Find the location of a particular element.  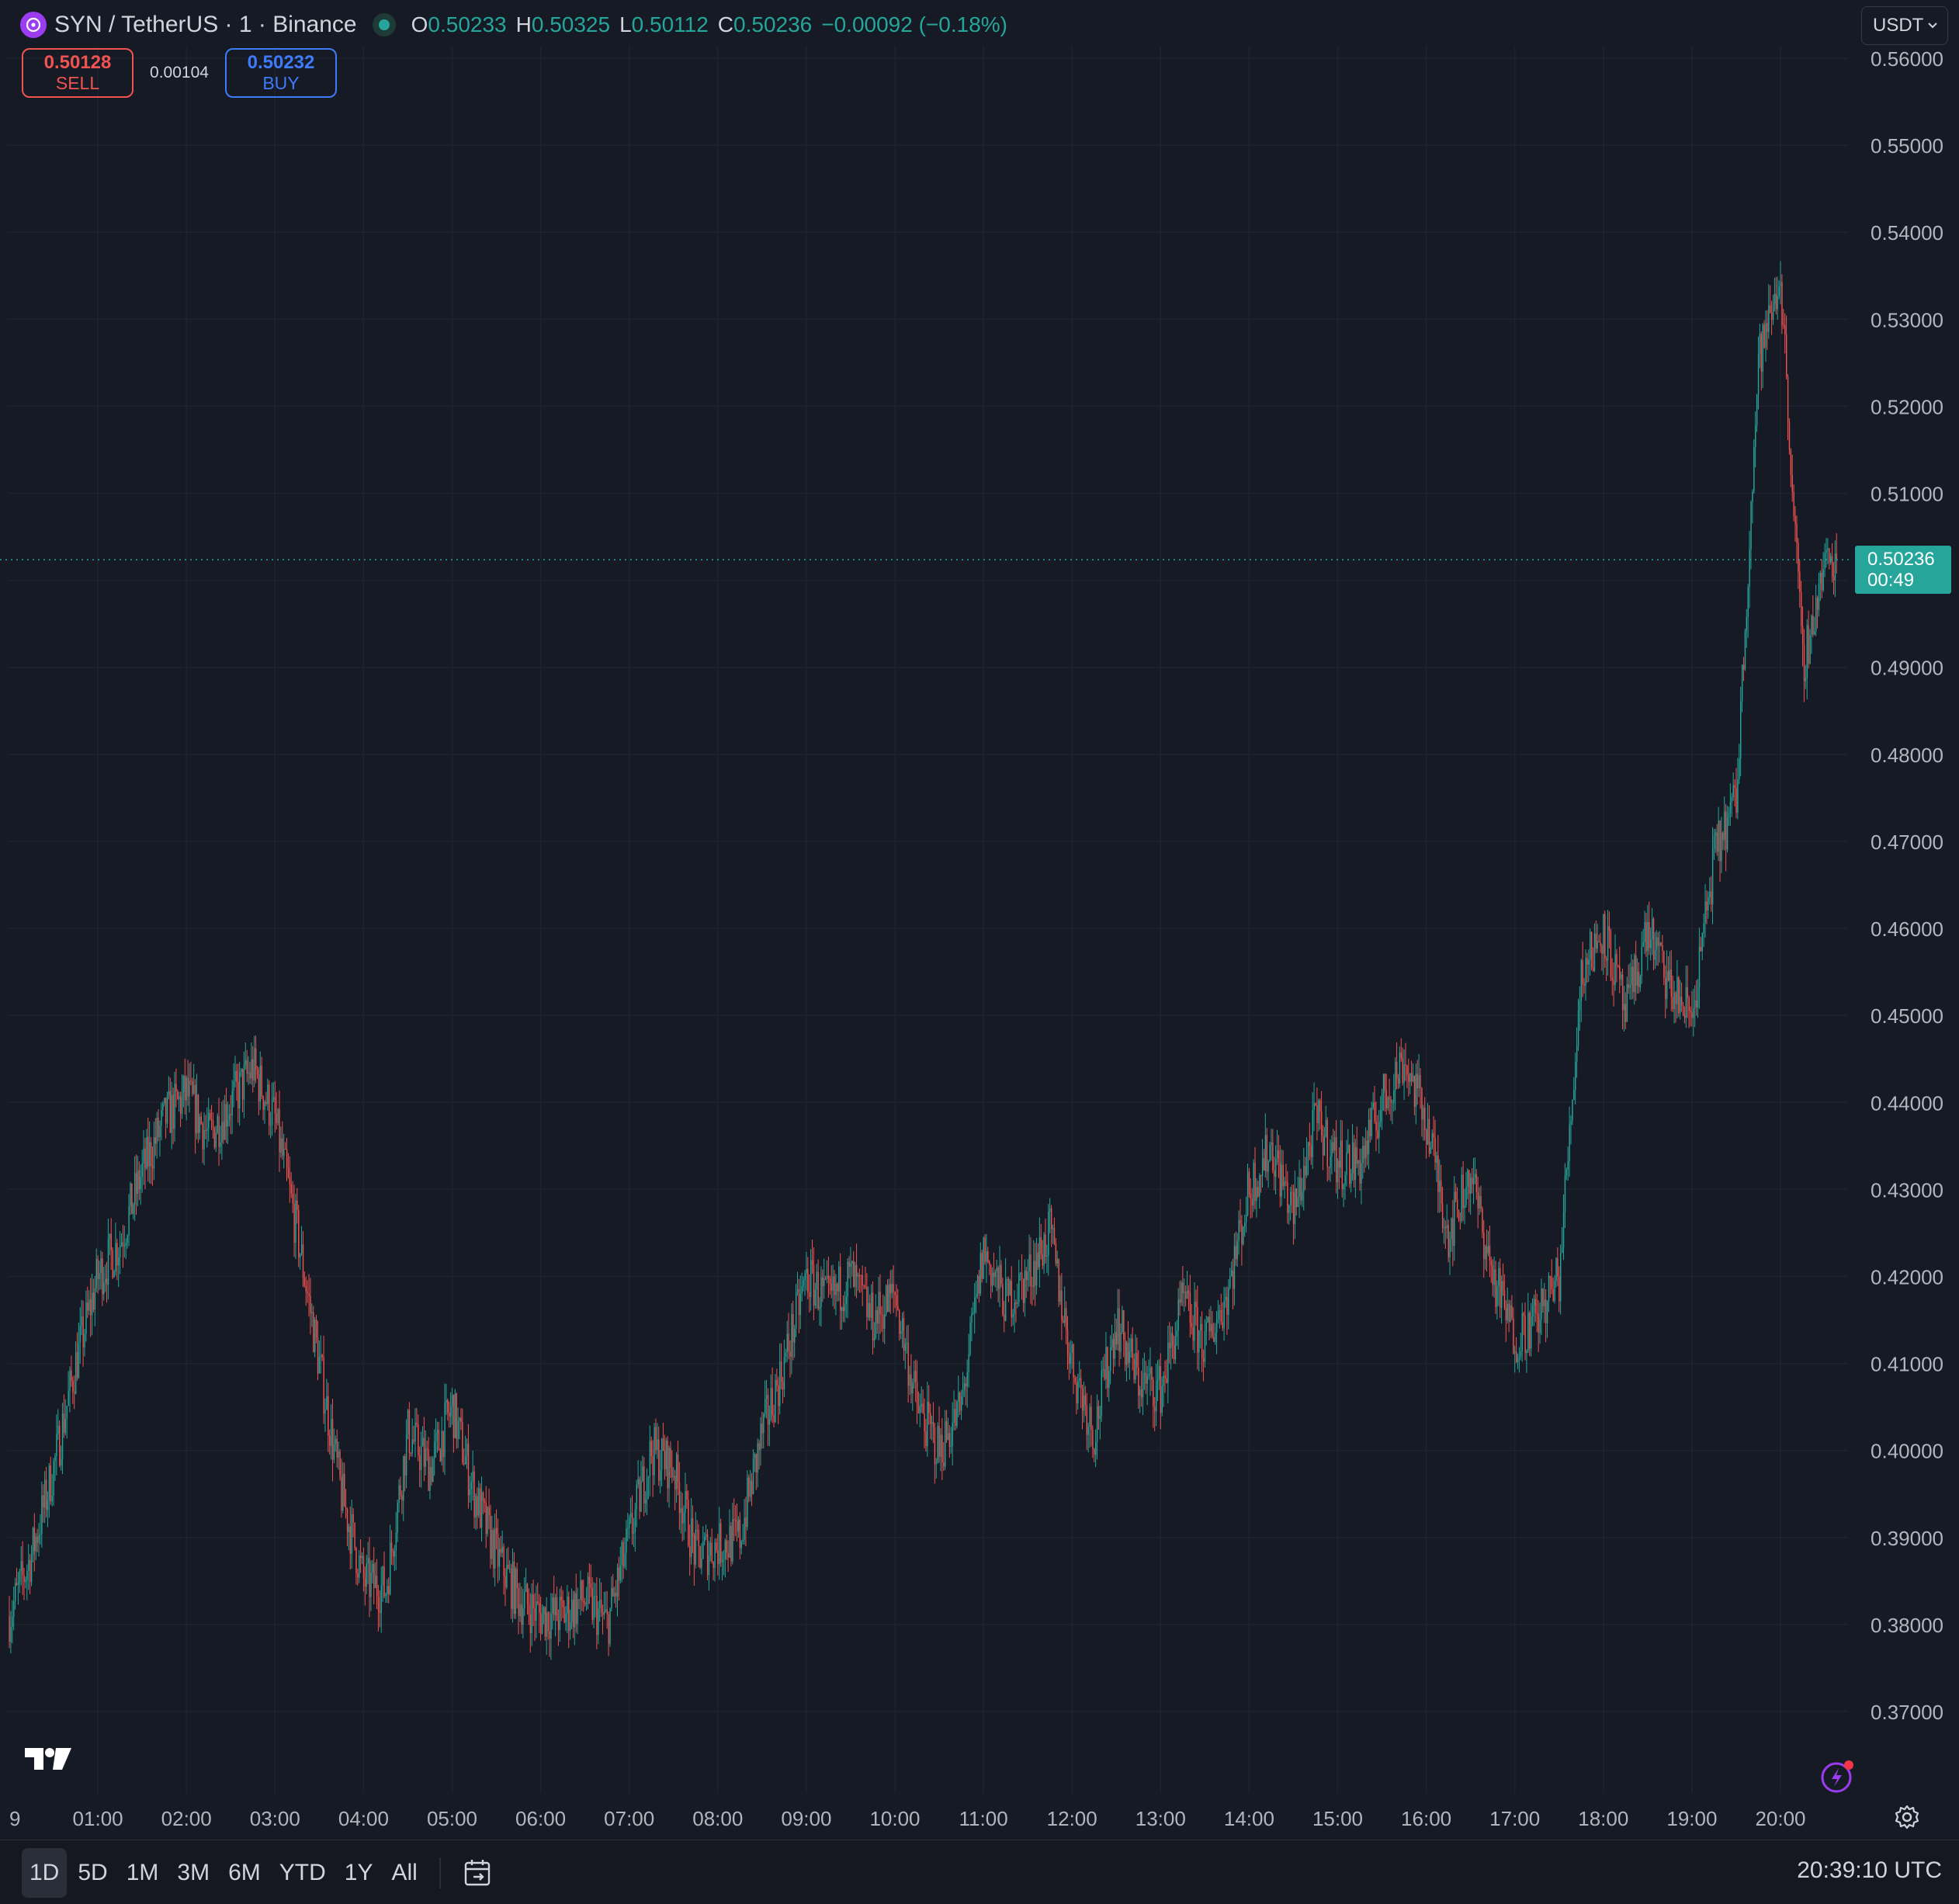

range-tab-3m: 3M is located at coordinates (193, 1873).